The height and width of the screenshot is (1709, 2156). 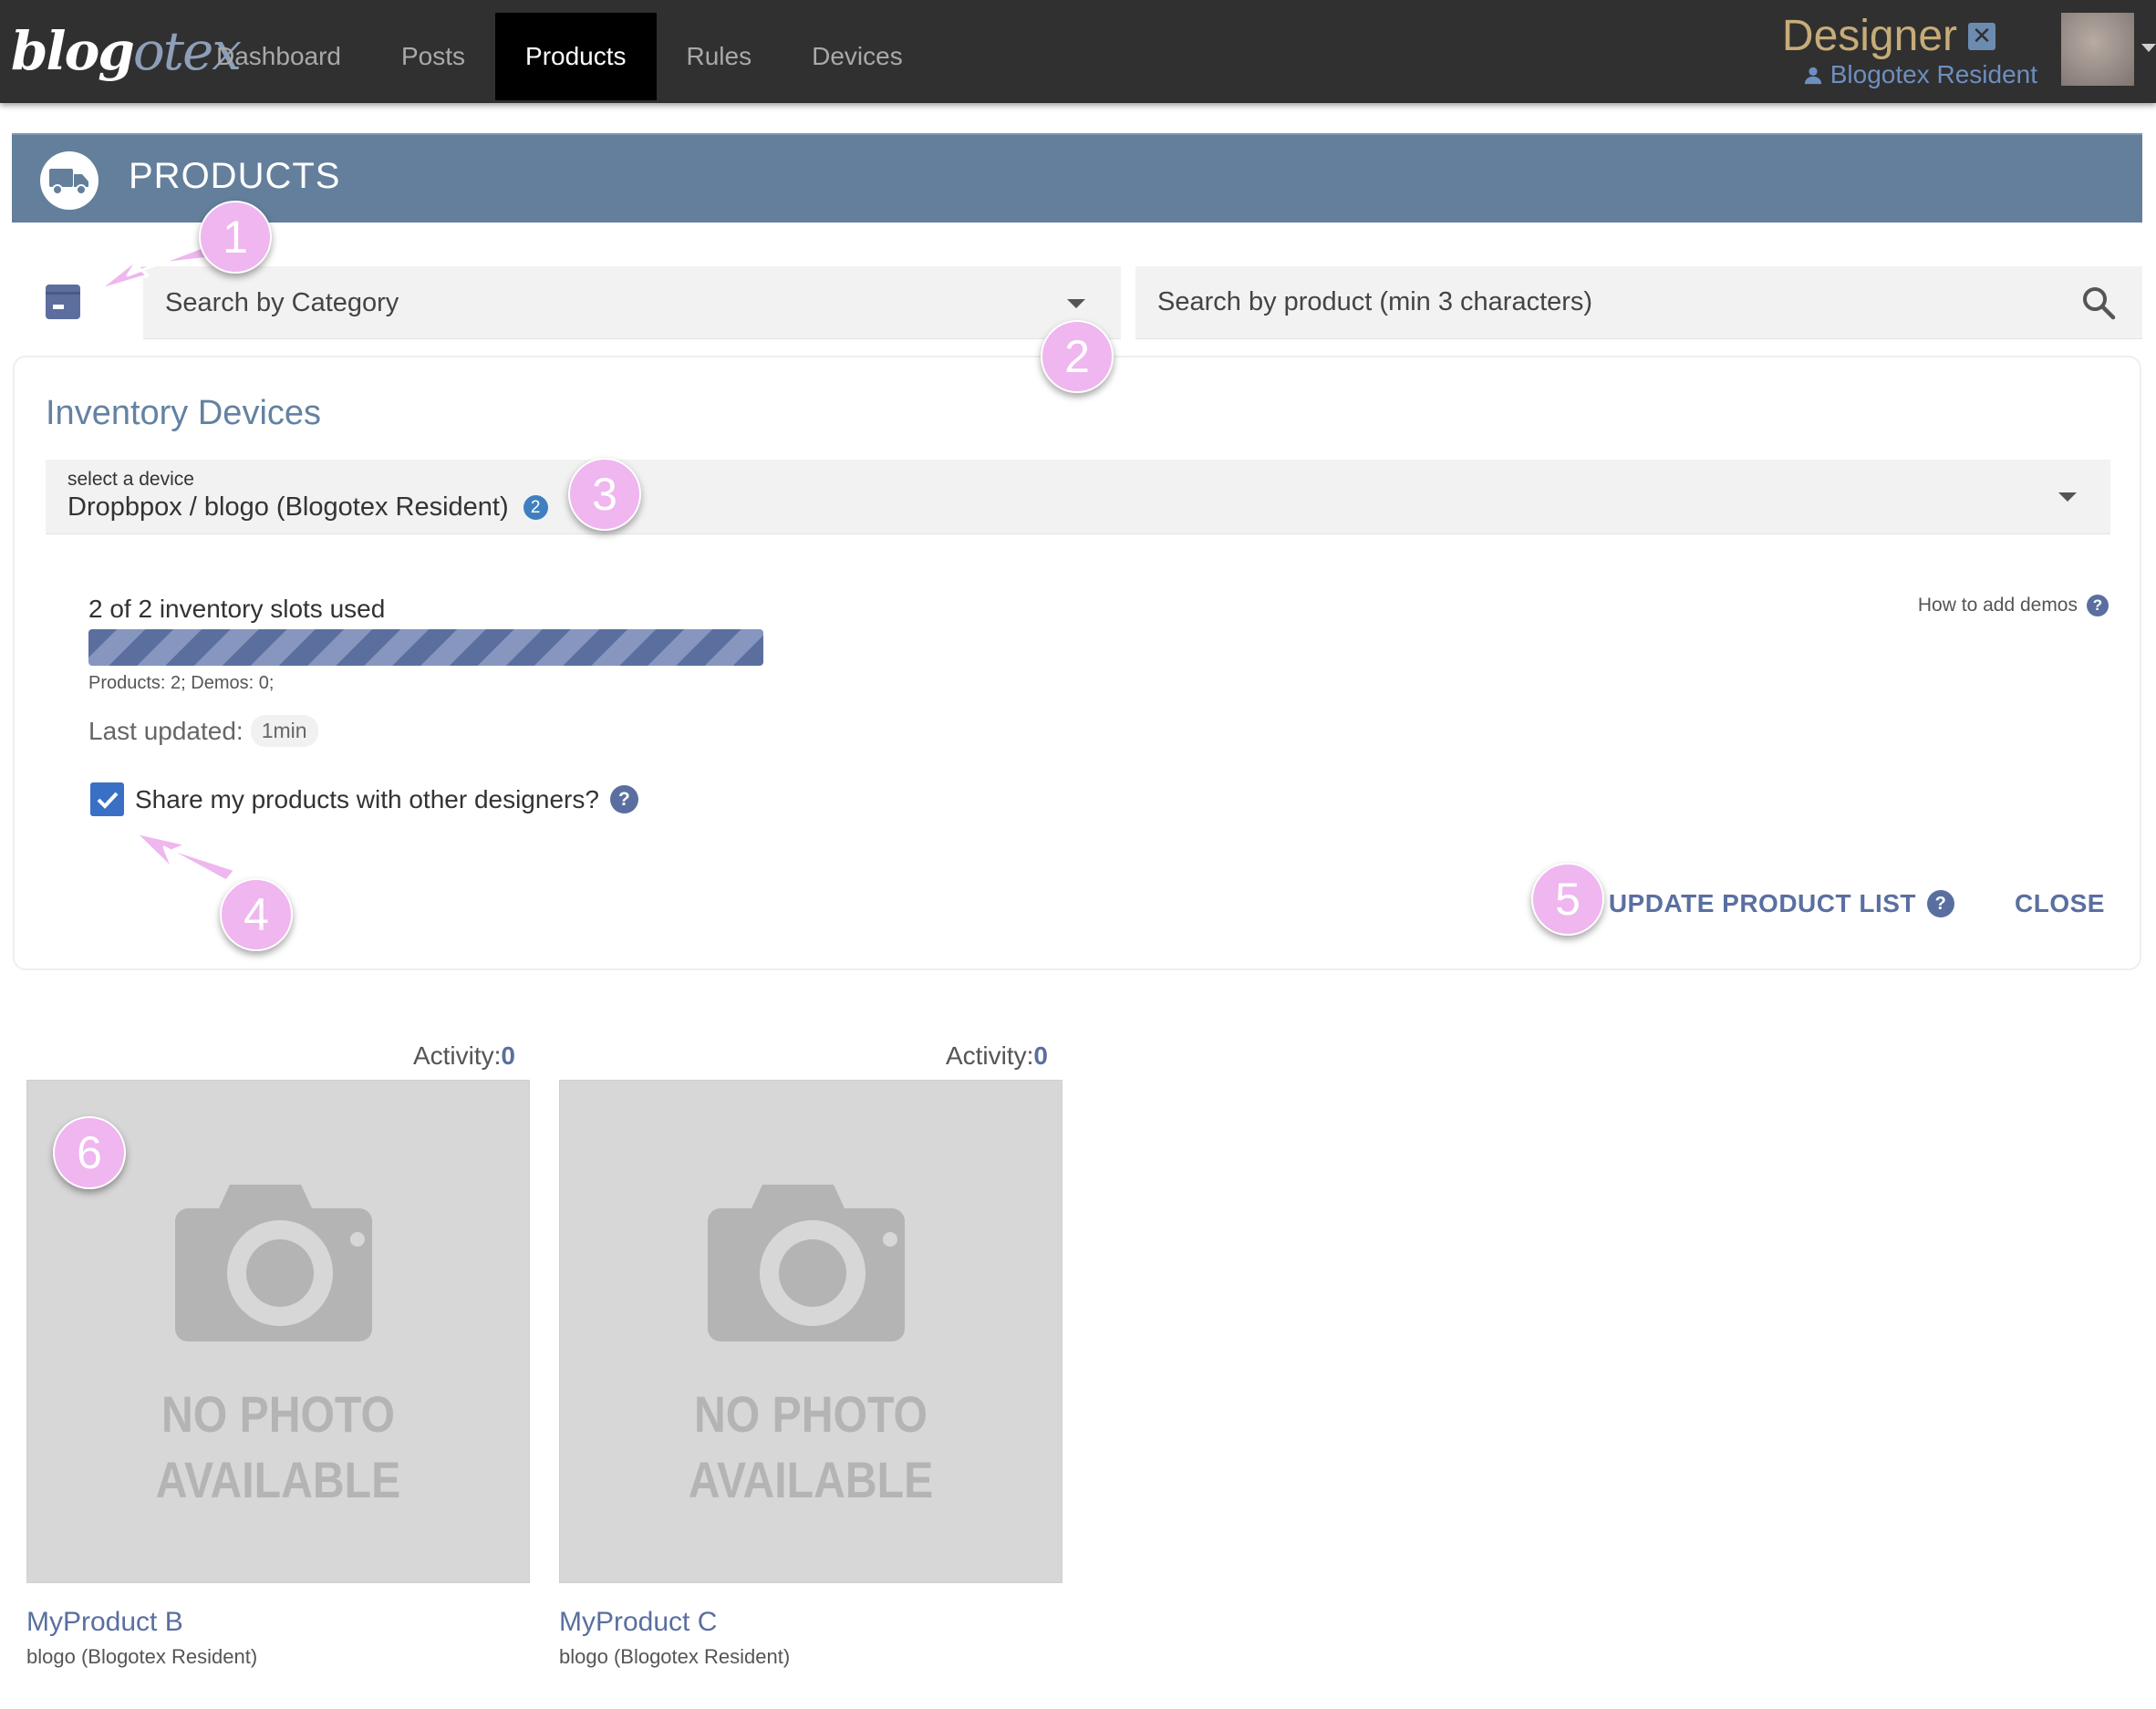 What do you see at coordinates (1077, 178) in the screenshot?
I see `page-header: PRODUCTS` at bounding box center [1077, 178].